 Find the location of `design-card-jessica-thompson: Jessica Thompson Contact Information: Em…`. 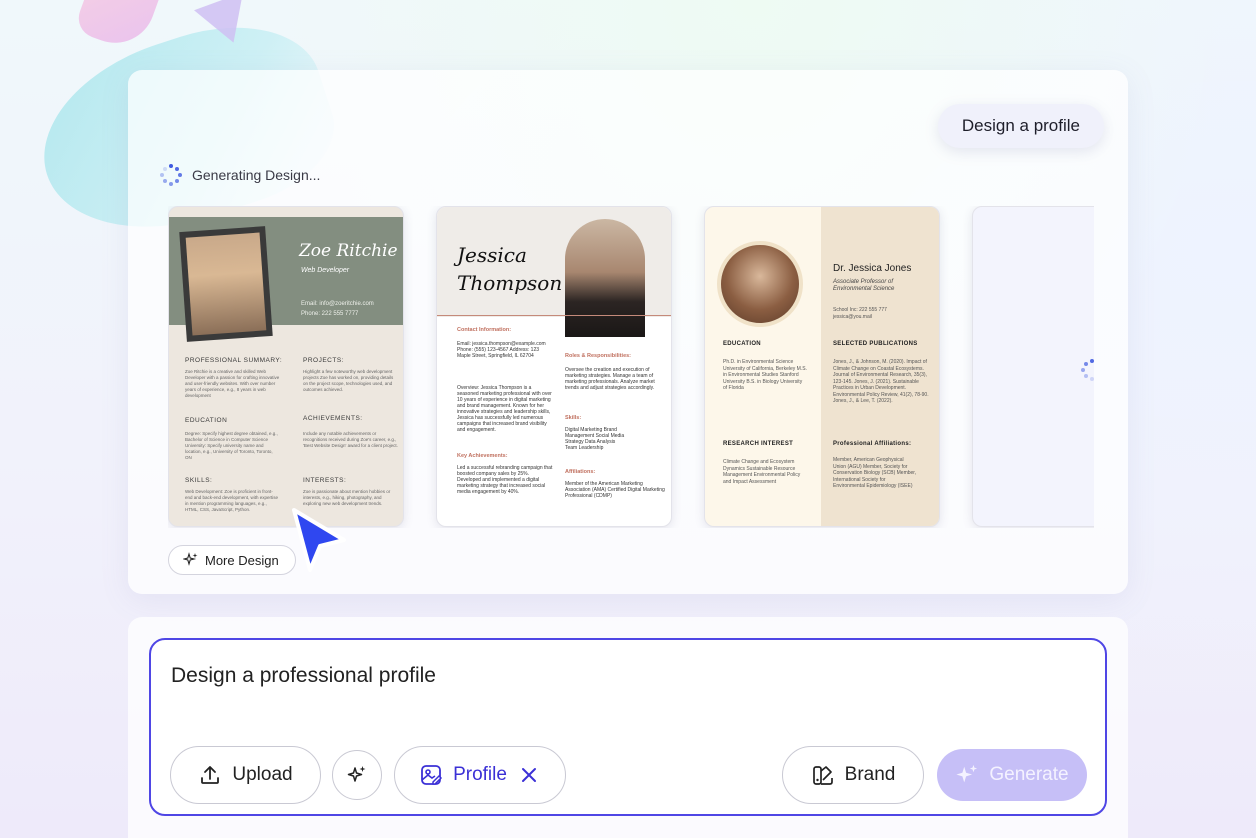

design-card-jessica-thompson: Jessica Thompson Contact Information: Em… is located at coordinates (554, 366).